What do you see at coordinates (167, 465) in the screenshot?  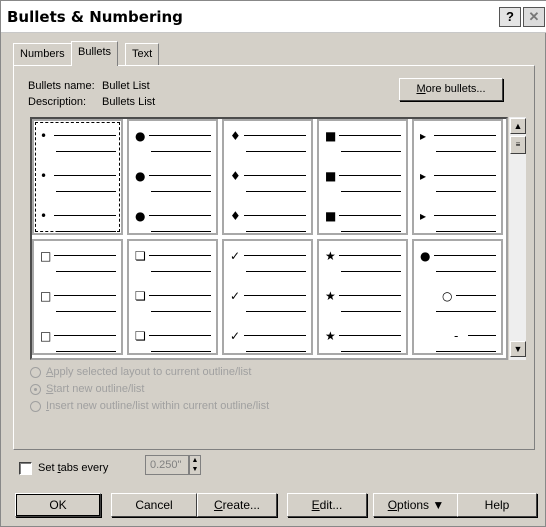 I see `tab-interval-input: 0.250"` at bounding box center [167, 465].